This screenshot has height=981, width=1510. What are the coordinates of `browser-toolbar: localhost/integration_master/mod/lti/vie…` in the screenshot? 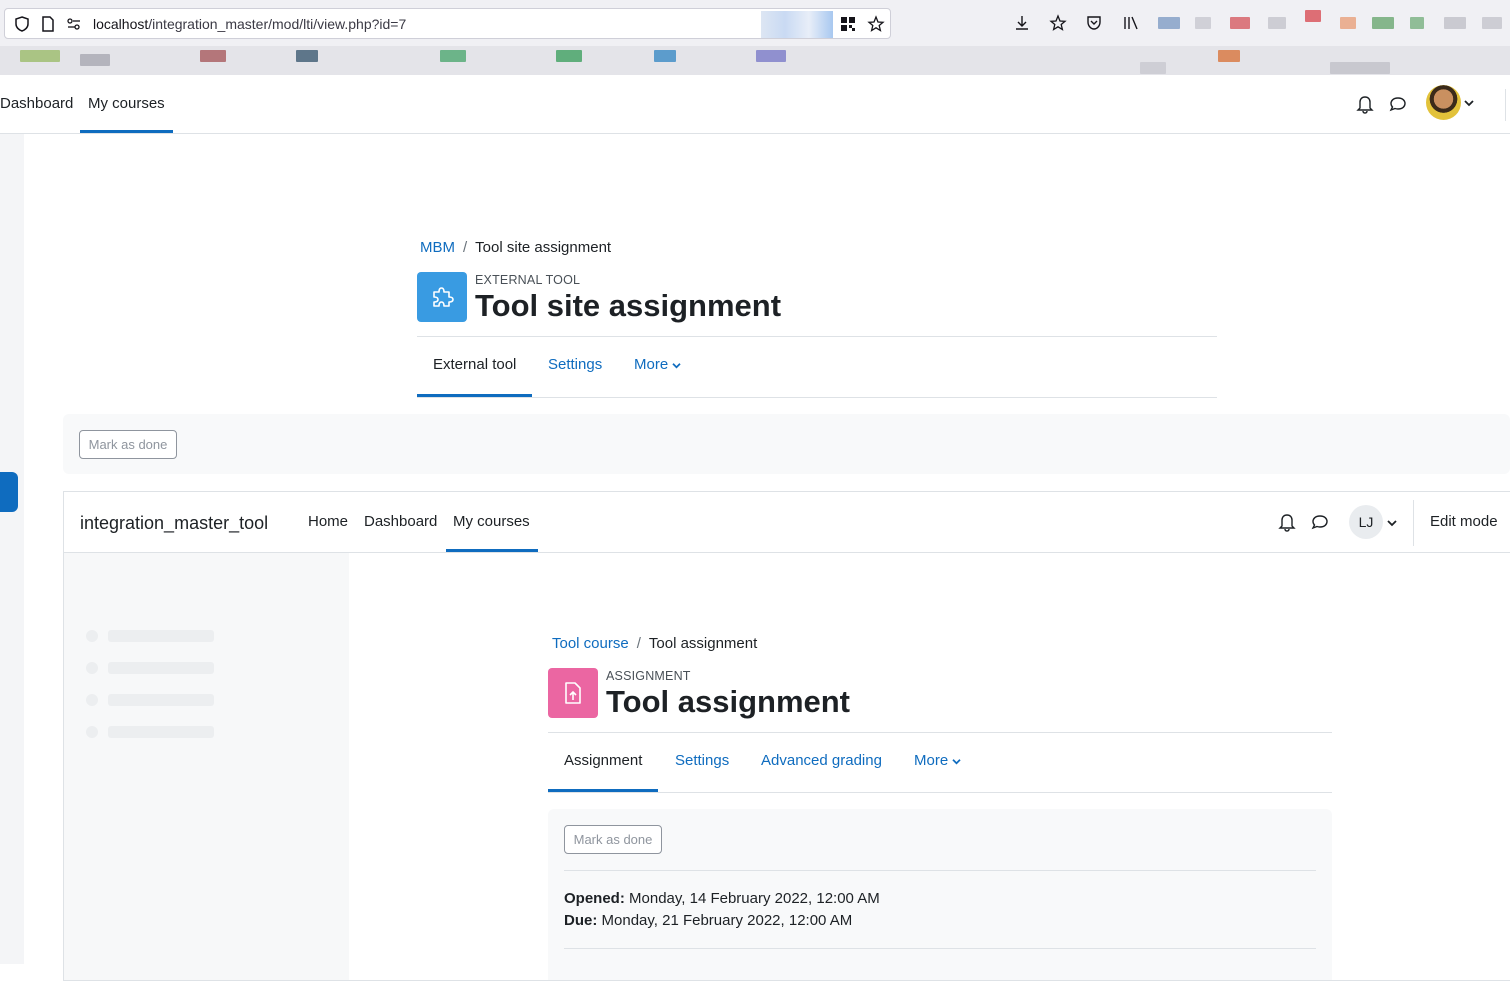 It's located at (755, 23).